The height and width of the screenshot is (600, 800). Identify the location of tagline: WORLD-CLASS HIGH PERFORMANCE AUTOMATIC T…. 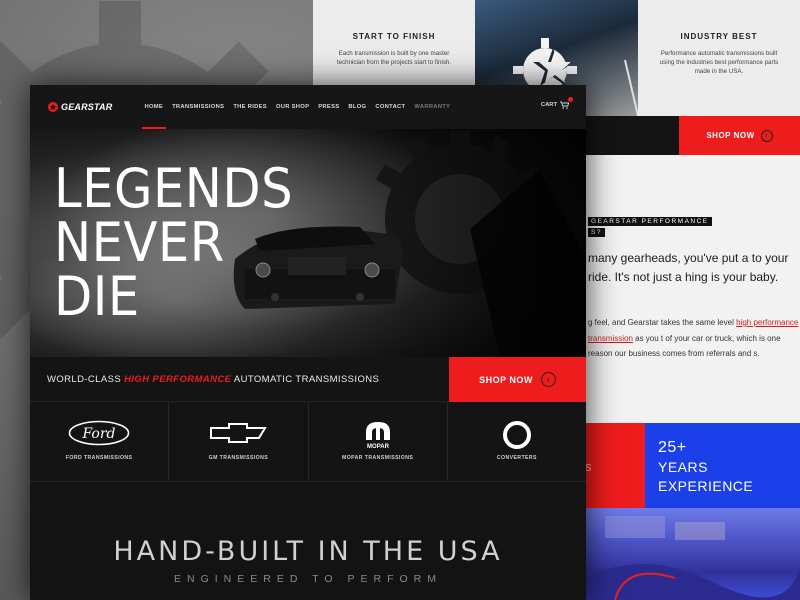
(213, 379).